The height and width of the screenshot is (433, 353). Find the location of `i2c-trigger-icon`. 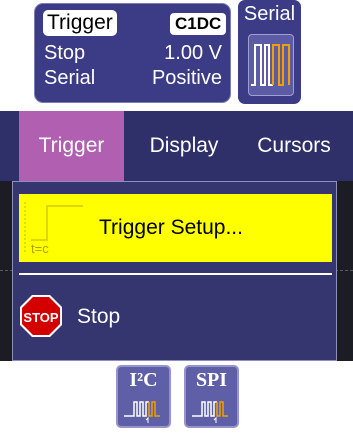

i2c-trigger-icon is located at coordinates (142, 412).